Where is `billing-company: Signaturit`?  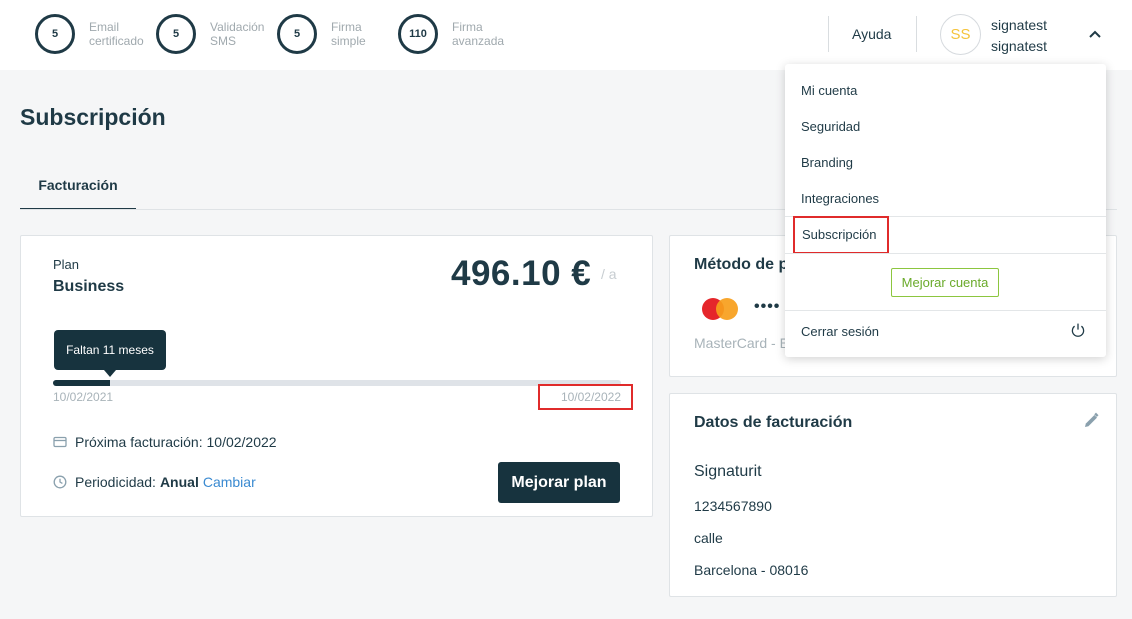 billing-company: Signaturit is located at coordinates (728, 471).